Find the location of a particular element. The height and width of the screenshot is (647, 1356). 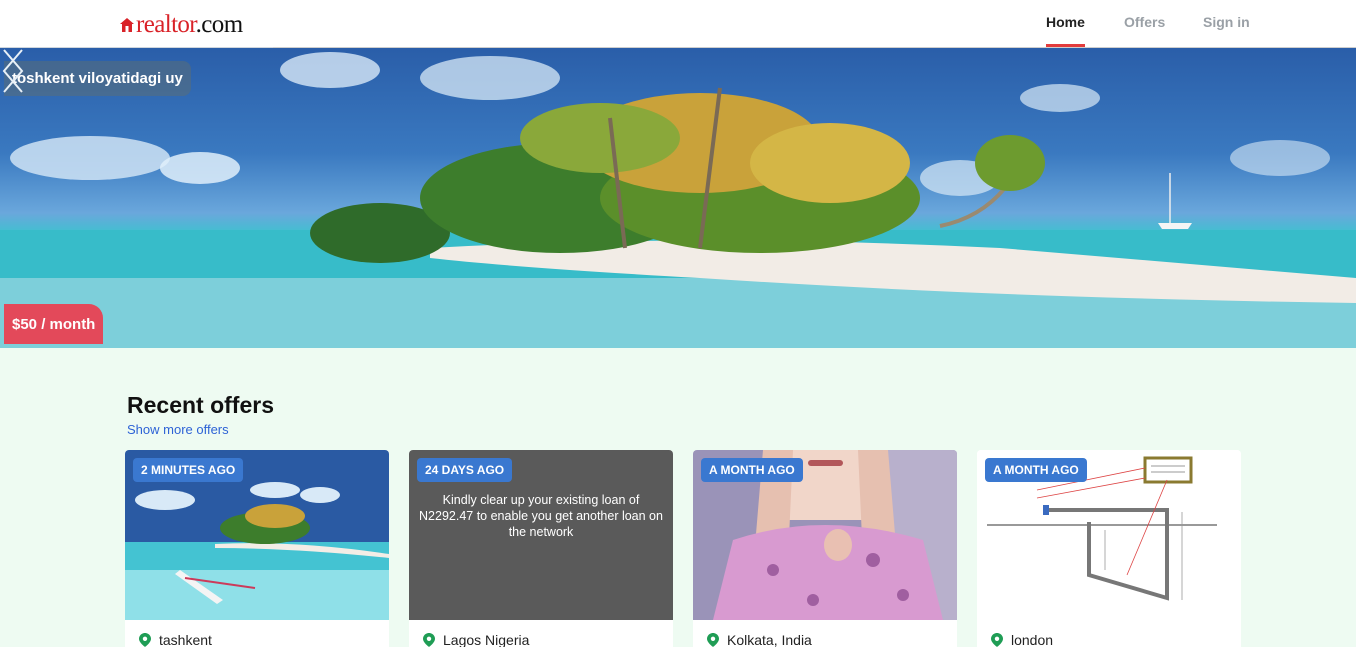

show-more-offers-link: Show more offers is located at coordinates (178, 429).